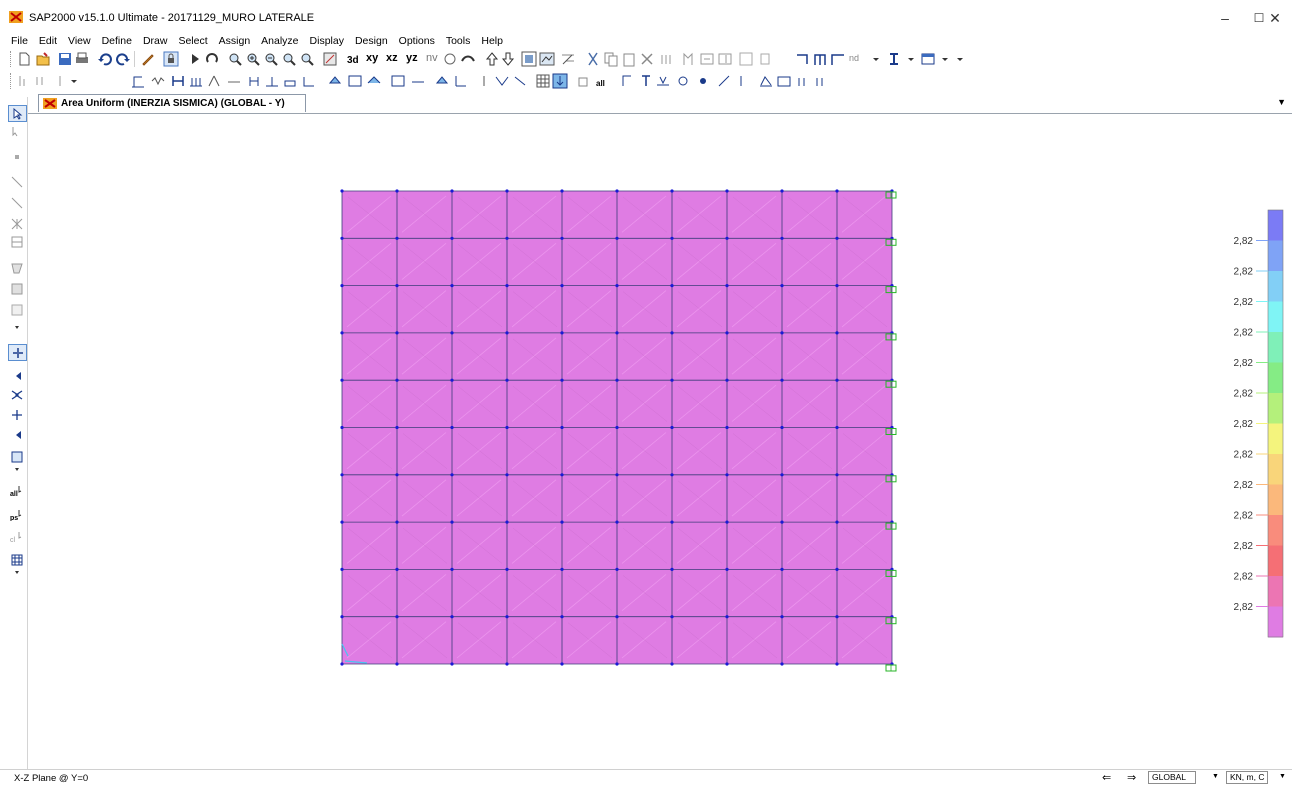 Image resolution: width=1292 pixels, height=786 pixels. I want to click on 3d-view-icon, so click(330, 59).